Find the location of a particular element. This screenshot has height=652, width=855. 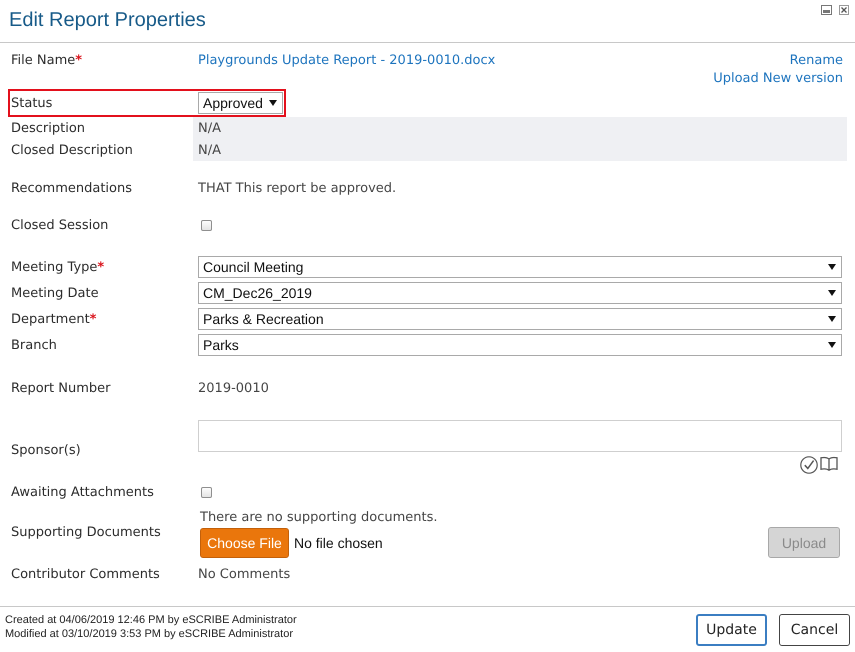

field-label: Supporting Documents is located at coordinates (86, 532).